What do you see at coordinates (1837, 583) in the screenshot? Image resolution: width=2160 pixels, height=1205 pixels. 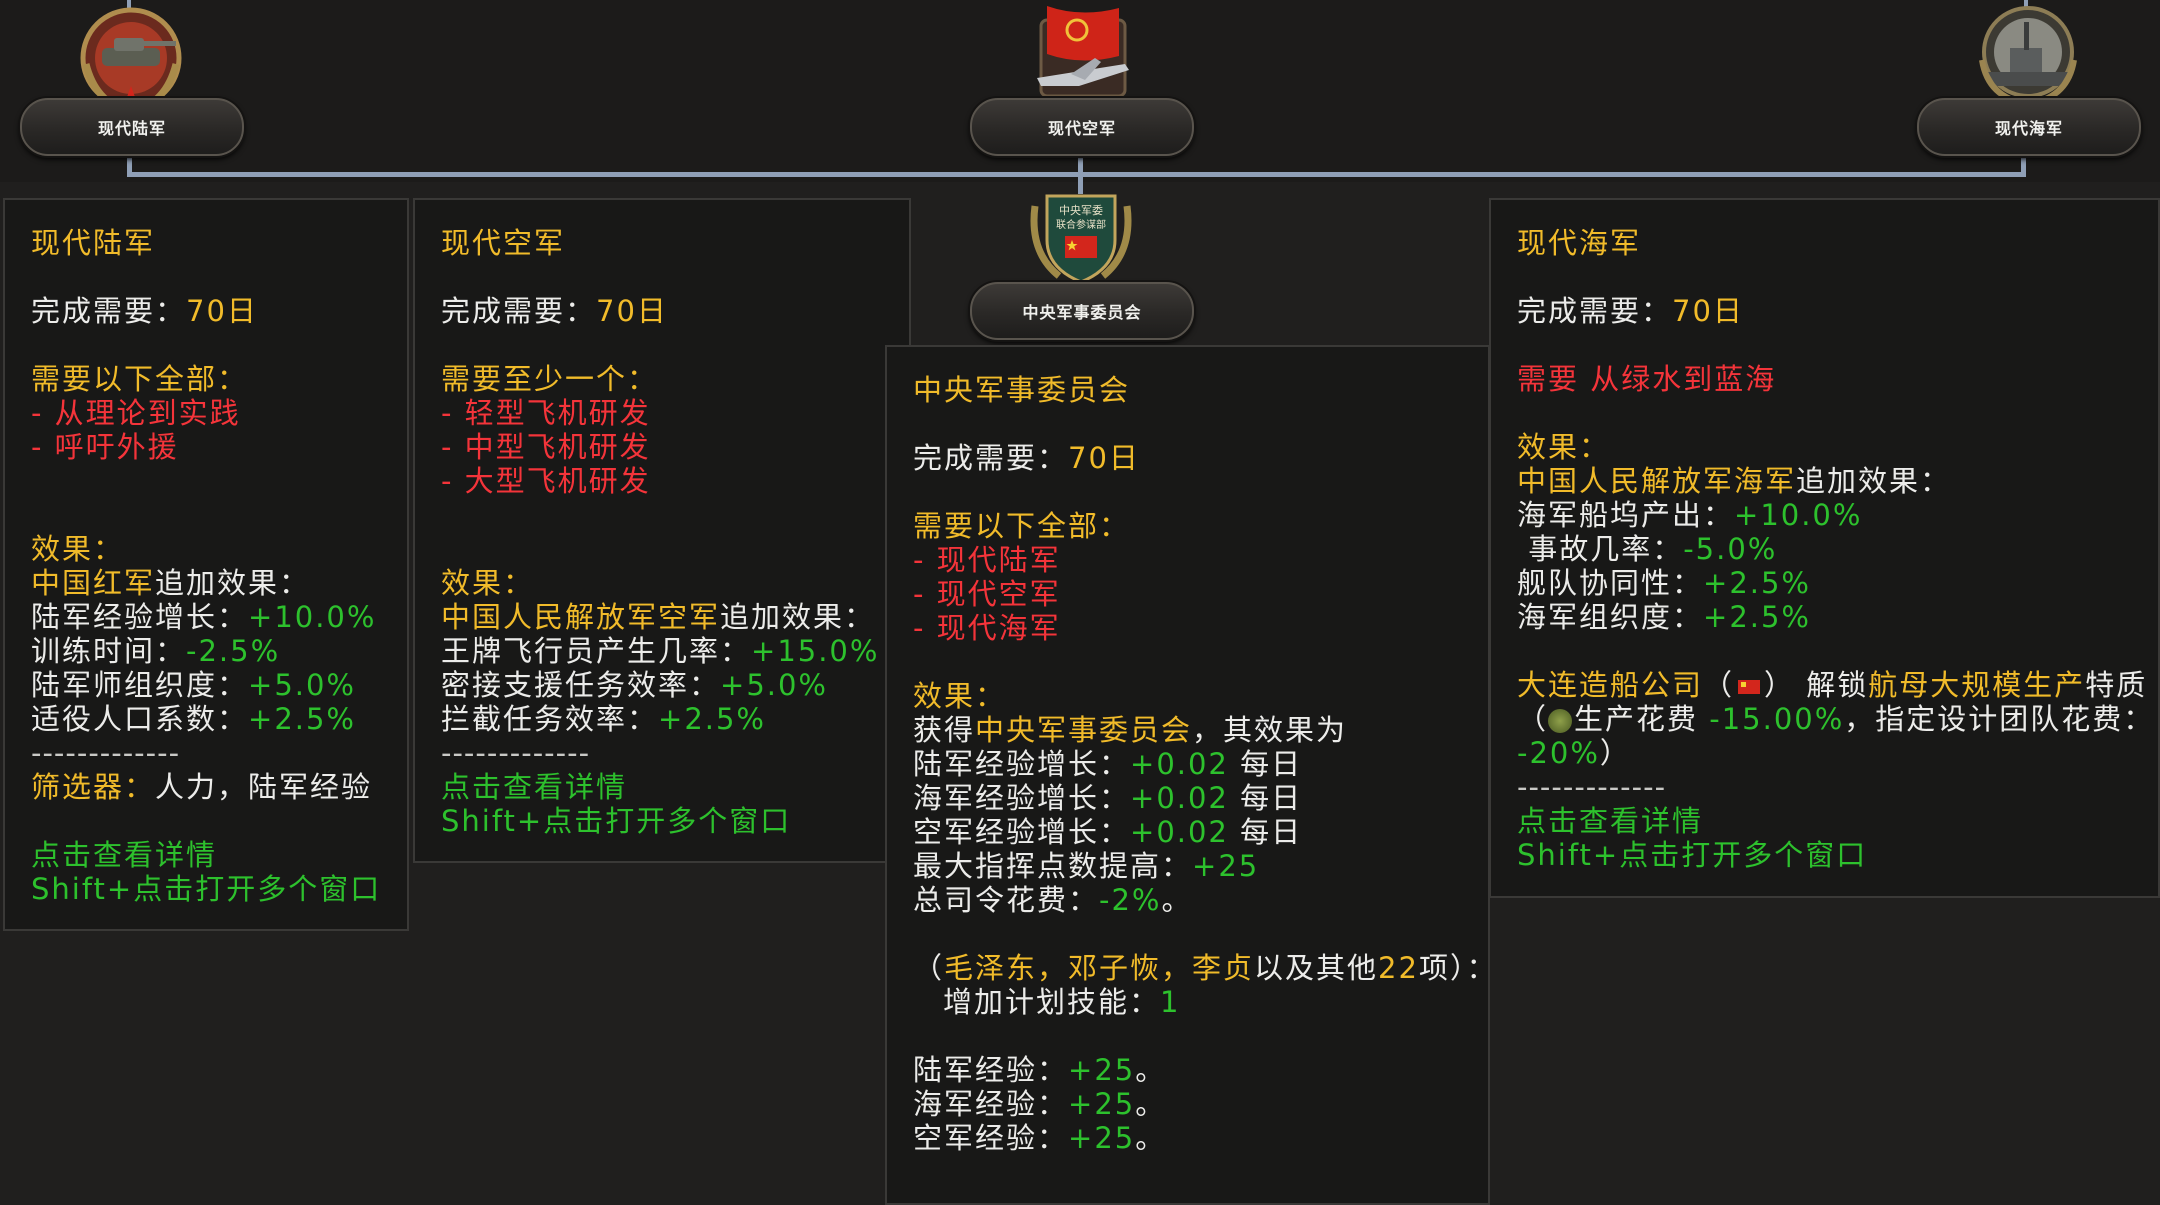 I see `stat-row: 舰队协同性：+2.5%` at bounding box center [1837, 583].